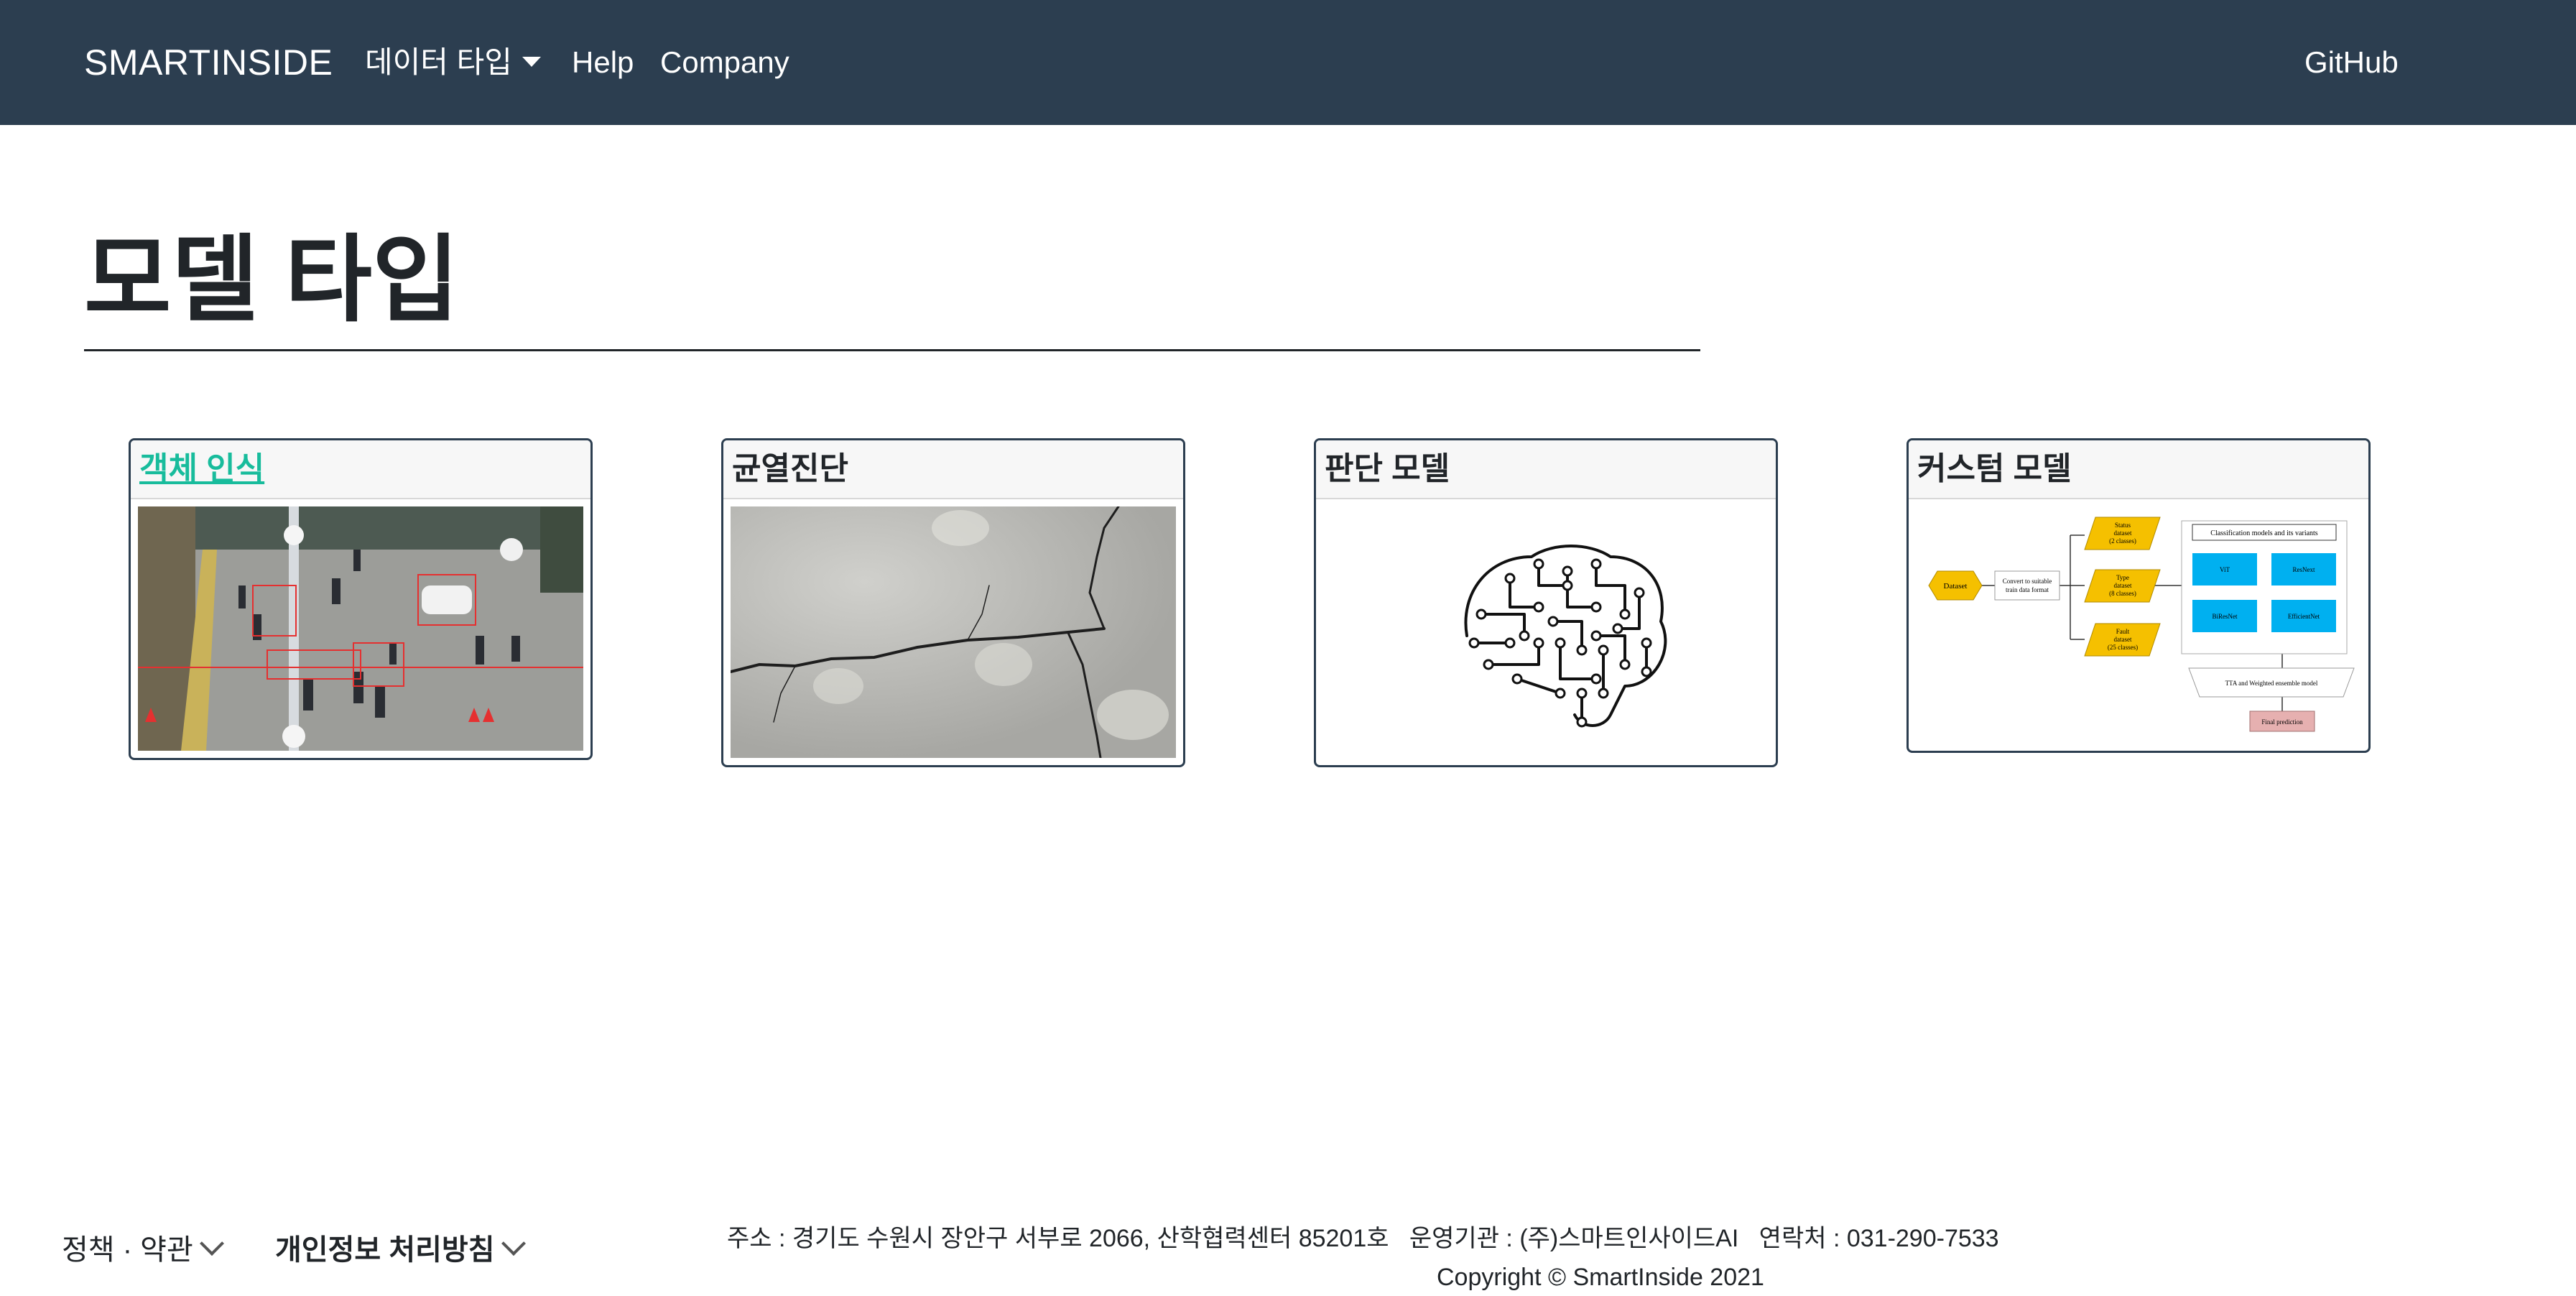 The height and width of the screenshot is (1296, 2576). Describe the element at coordinates (2282, 722) in the screenshot. I see `svg-text: Final prediction` at that location.